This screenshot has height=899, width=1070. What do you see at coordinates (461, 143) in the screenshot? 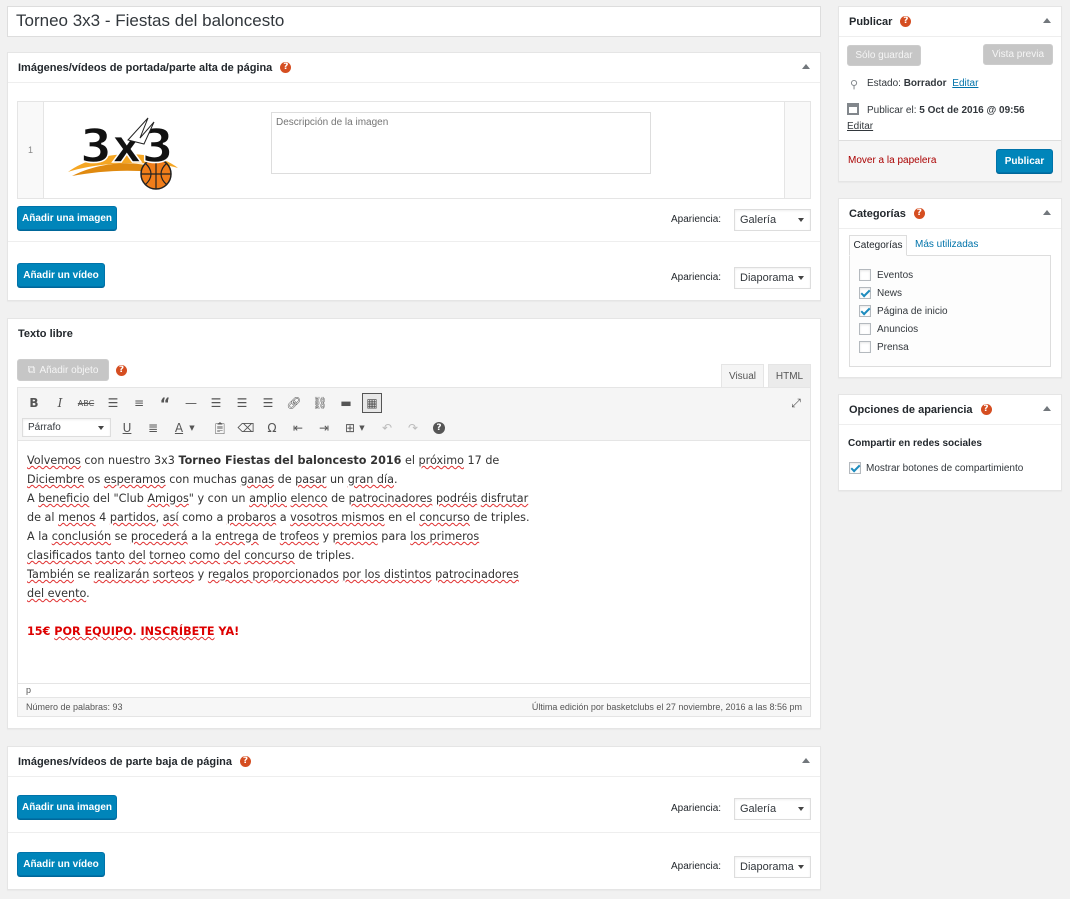
I see `image-description-field` at bounding box center [461, 143].